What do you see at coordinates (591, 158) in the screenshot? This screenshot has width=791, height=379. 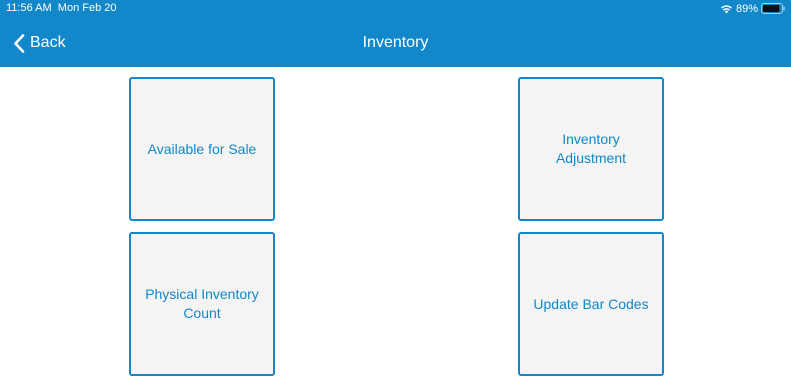 I see `tile-label-line: Adjustment` at bounding box center [591, 158].